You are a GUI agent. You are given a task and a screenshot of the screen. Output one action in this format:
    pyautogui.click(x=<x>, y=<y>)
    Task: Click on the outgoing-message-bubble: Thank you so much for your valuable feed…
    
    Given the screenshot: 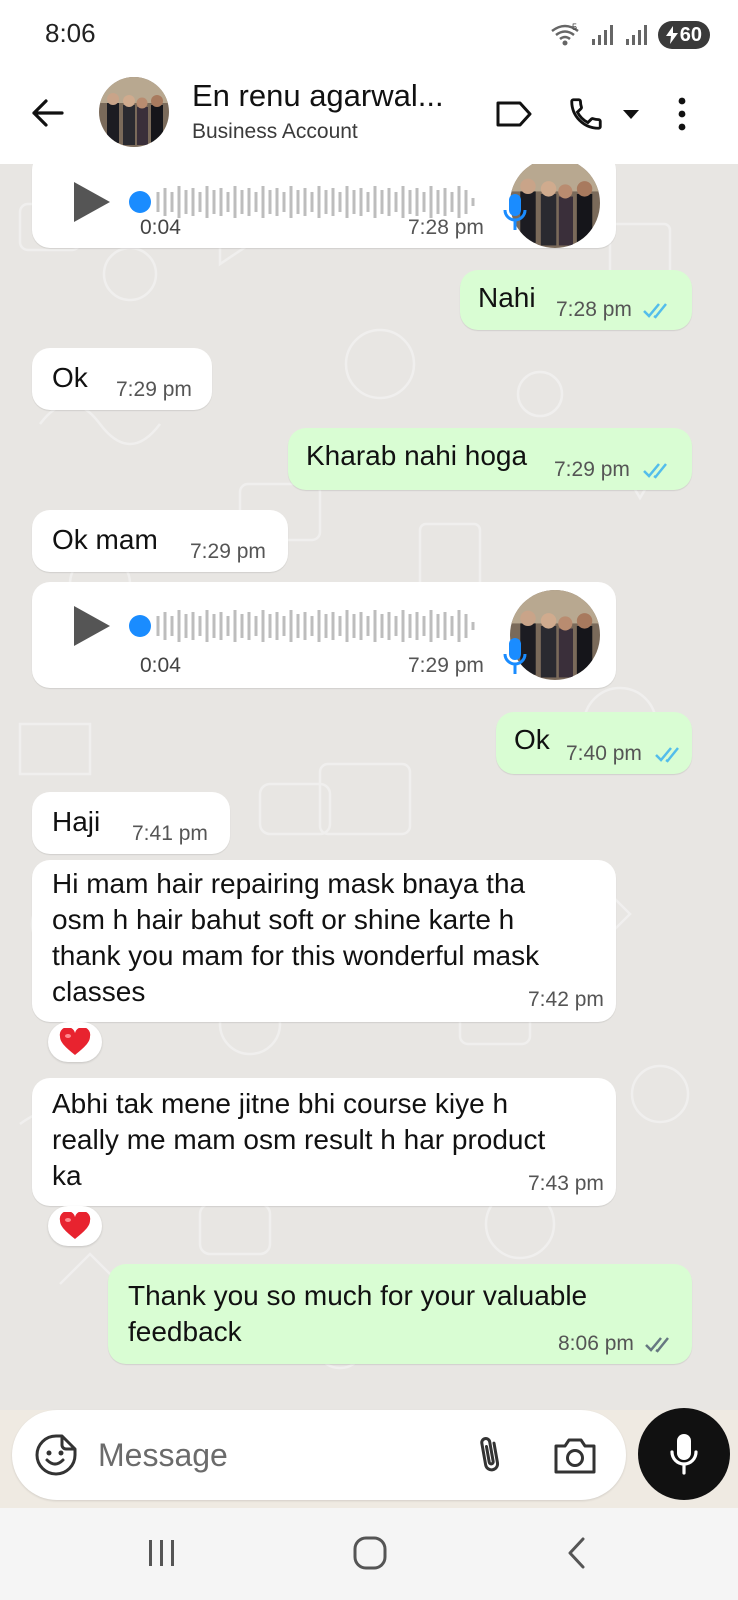 What is the action you would take?
    pyautogui.click(x=400, y=1314)
    